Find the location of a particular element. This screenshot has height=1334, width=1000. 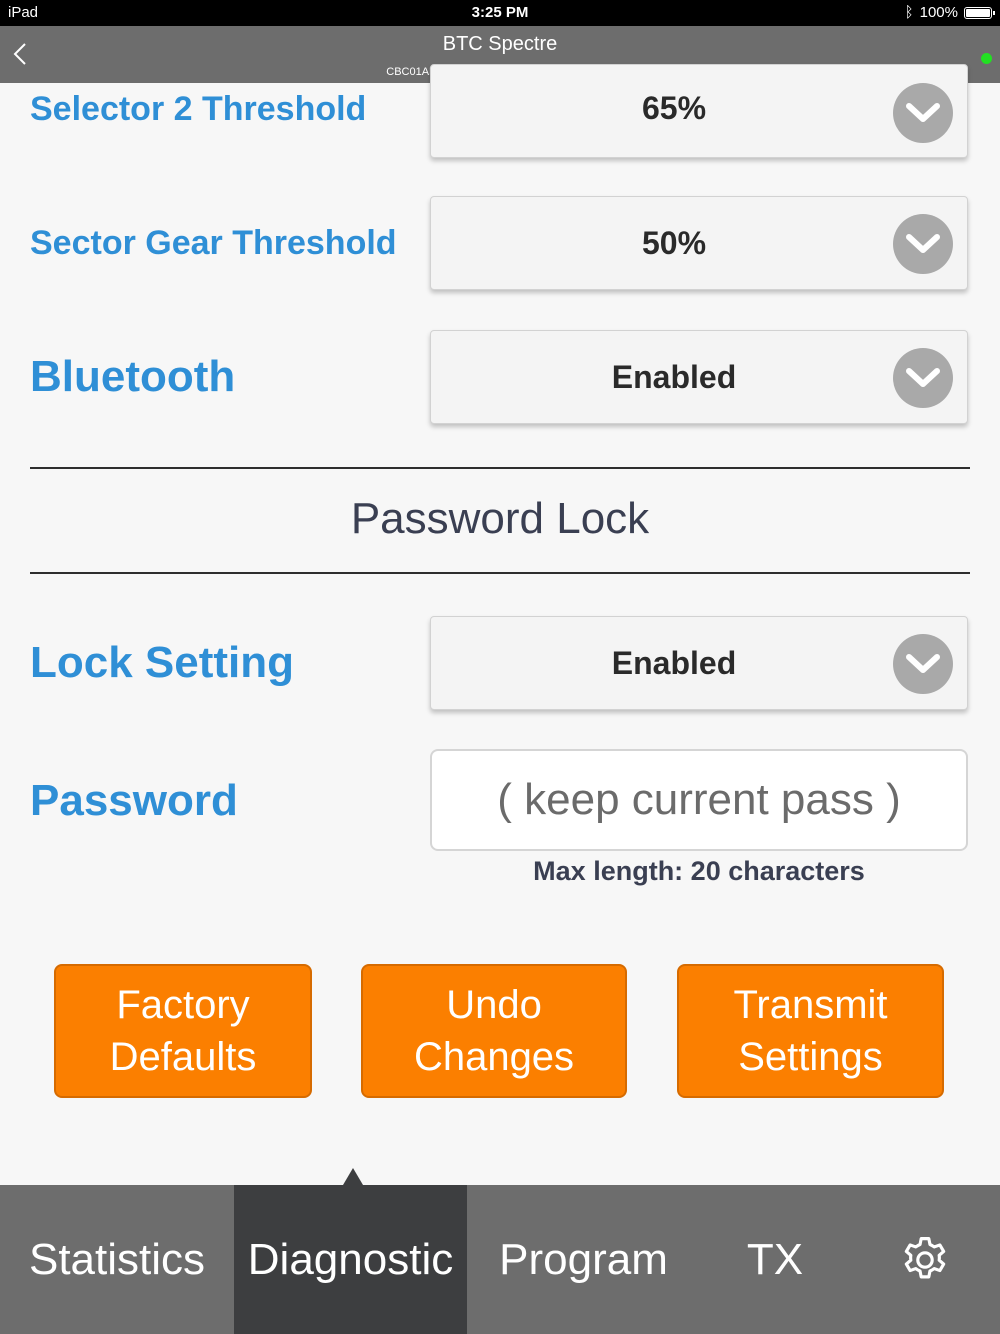

status-right: ᛒ 100% is located at coordinates (949, 12).